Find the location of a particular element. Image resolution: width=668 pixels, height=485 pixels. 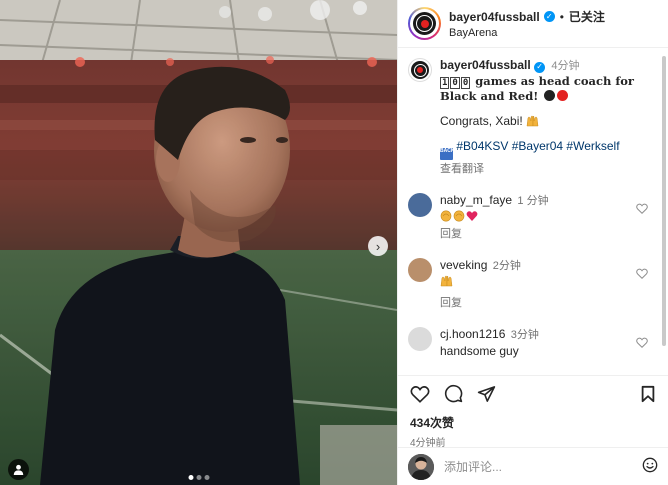

caption-time: 4分钟 is located at coordinates (565, 66).